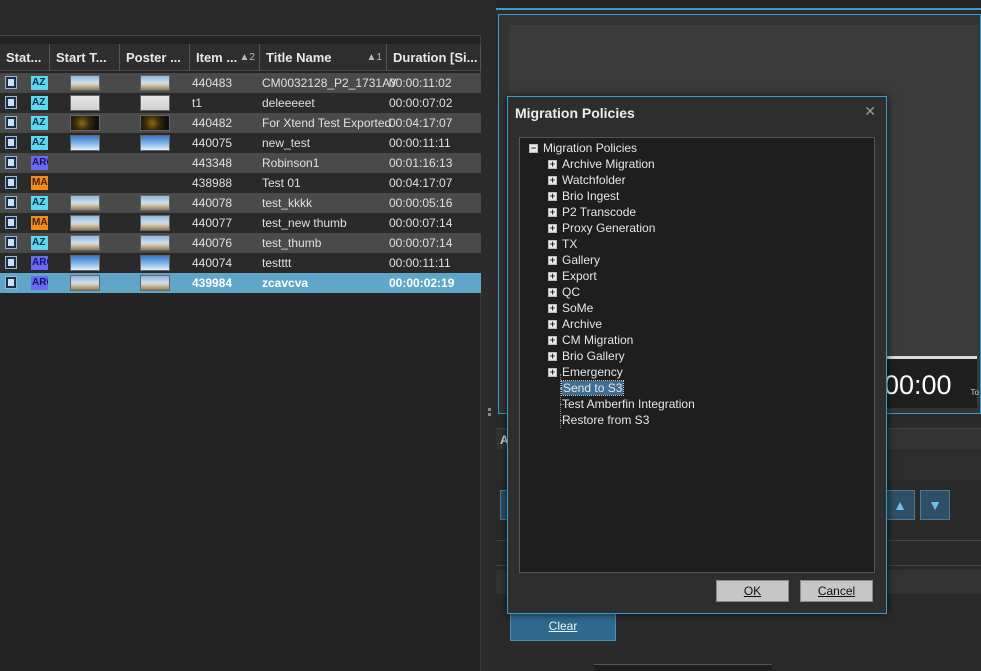 This screenshot has height=671, width=981. I want to click on tree-node-label: Gallery, so click(581, 260).